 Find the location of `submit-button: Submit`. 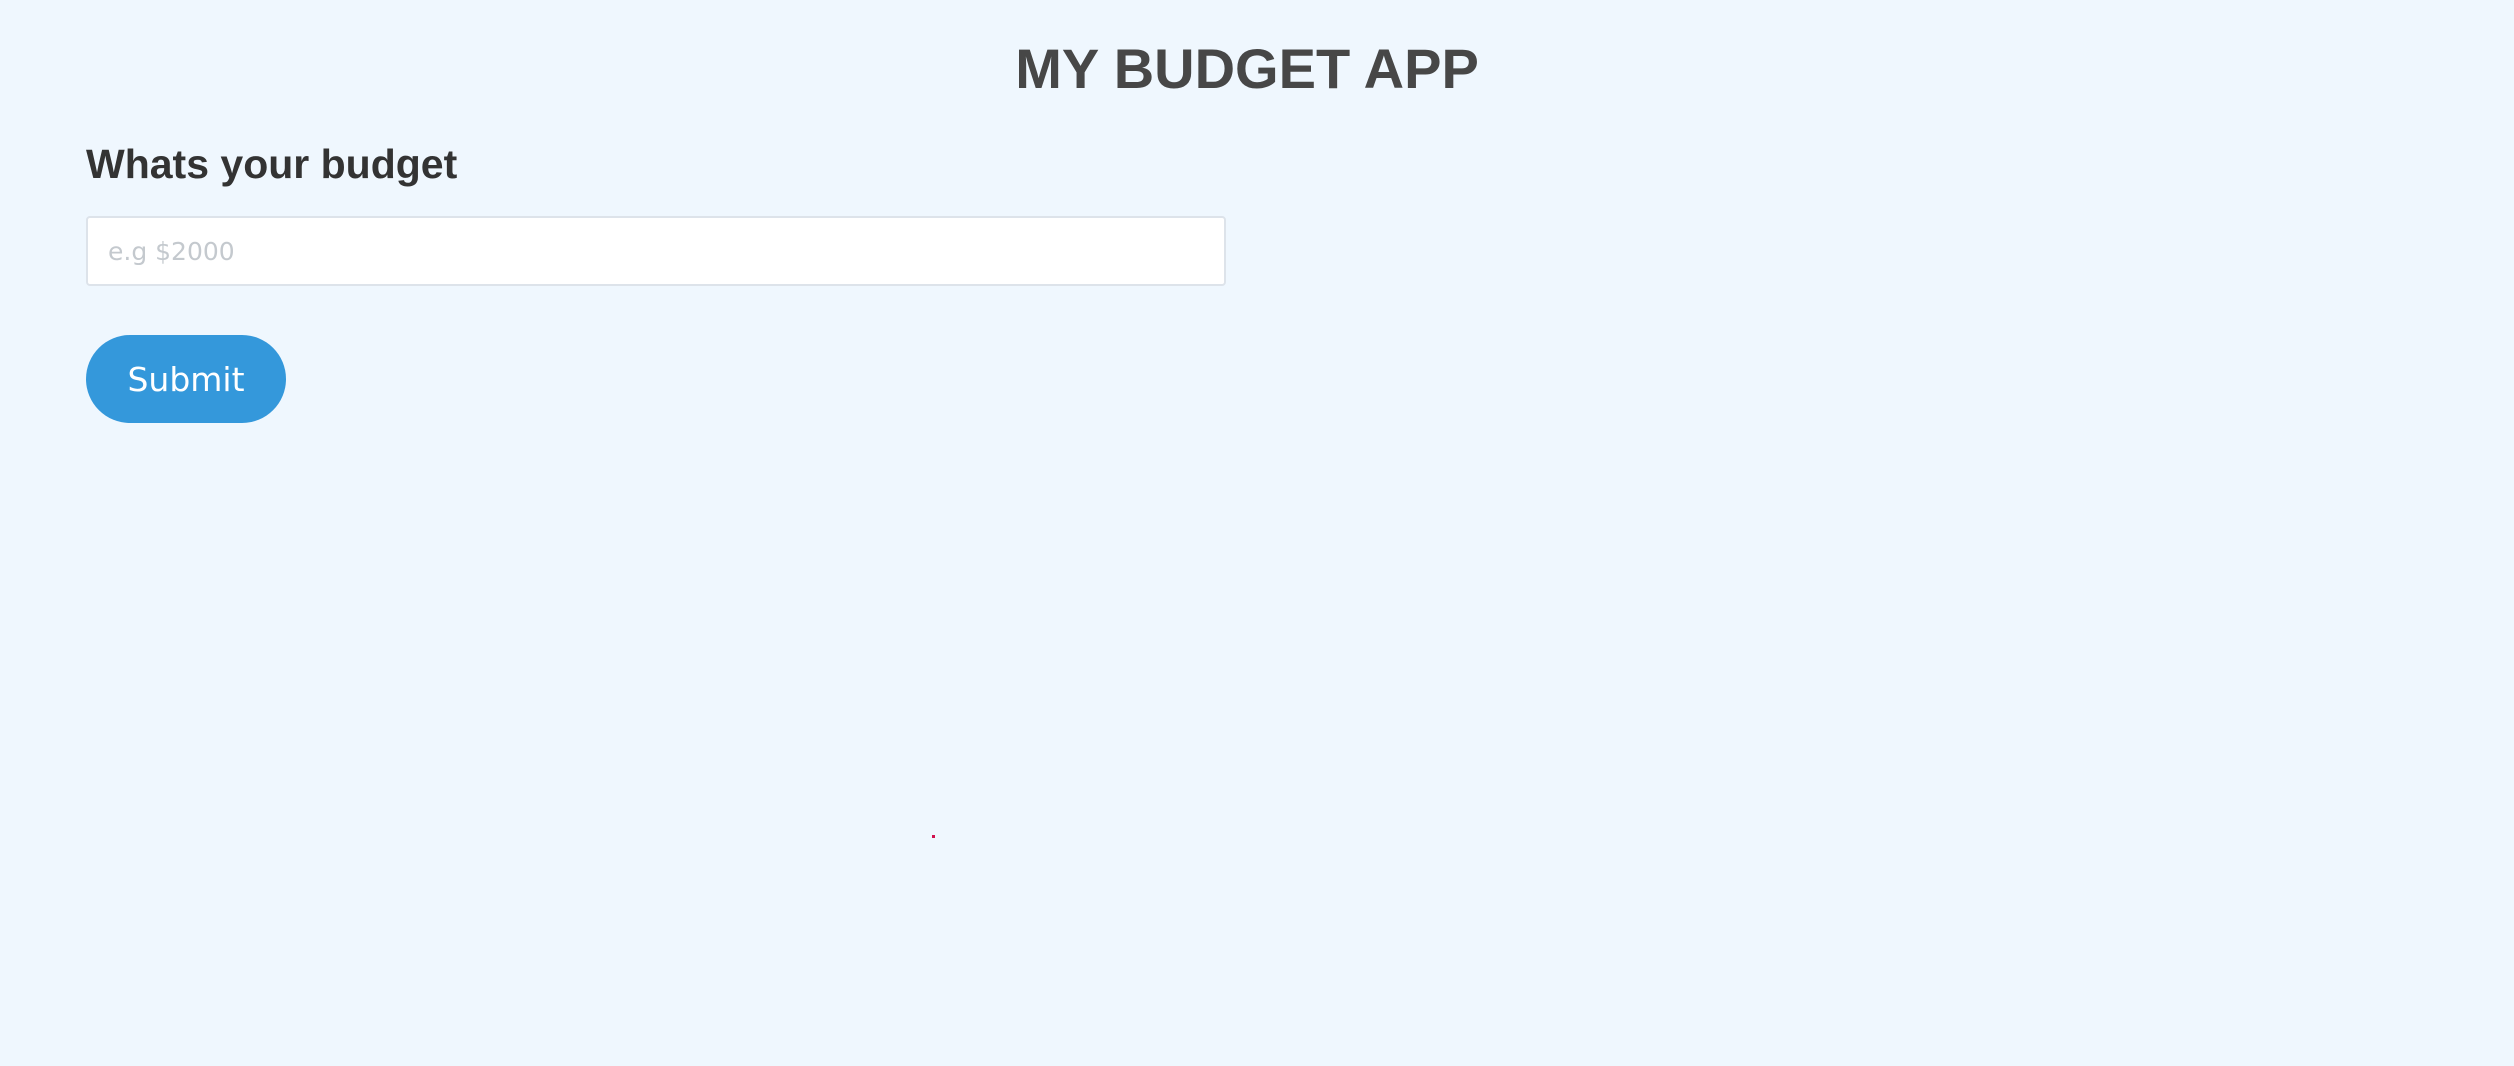

submit-button: Submit is located at coordinates (186, 379).